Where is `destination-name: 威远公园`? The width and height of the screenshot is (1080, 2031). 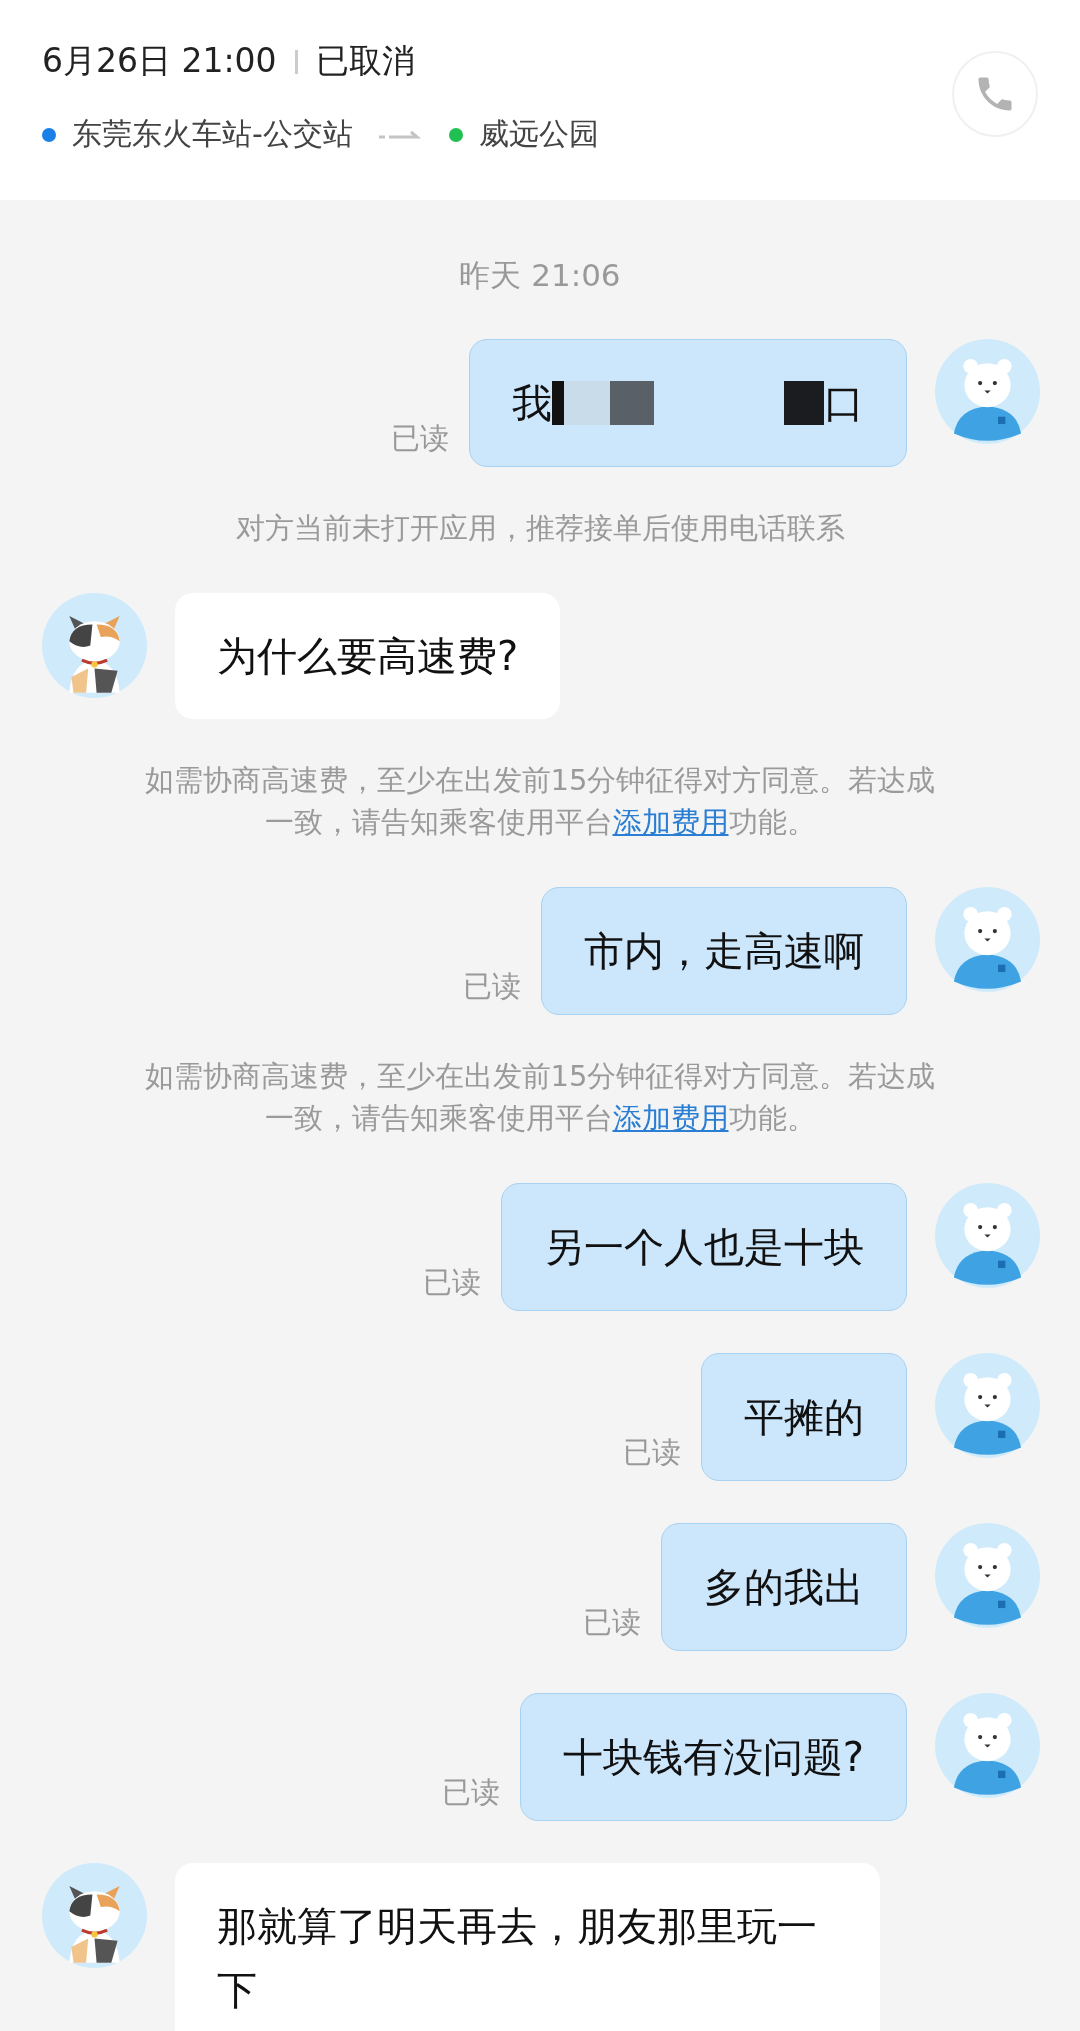
destination-name: 威远公园 is located at coordinates (538, 134).